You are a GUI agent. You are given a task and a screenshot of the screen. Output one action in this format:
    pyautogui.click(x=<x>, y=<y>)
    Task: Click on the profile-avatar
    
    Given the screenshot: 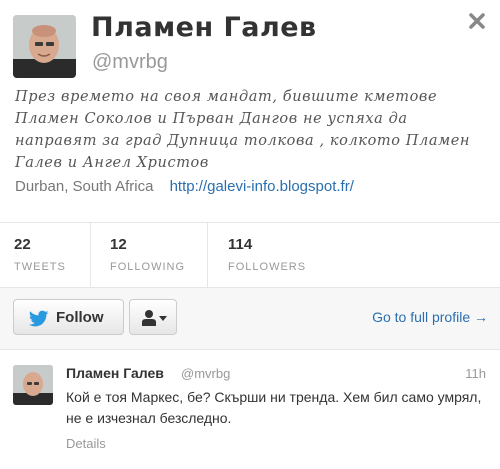 What is the action you would take?
    pyautogui.click(x=44, y=46)
    